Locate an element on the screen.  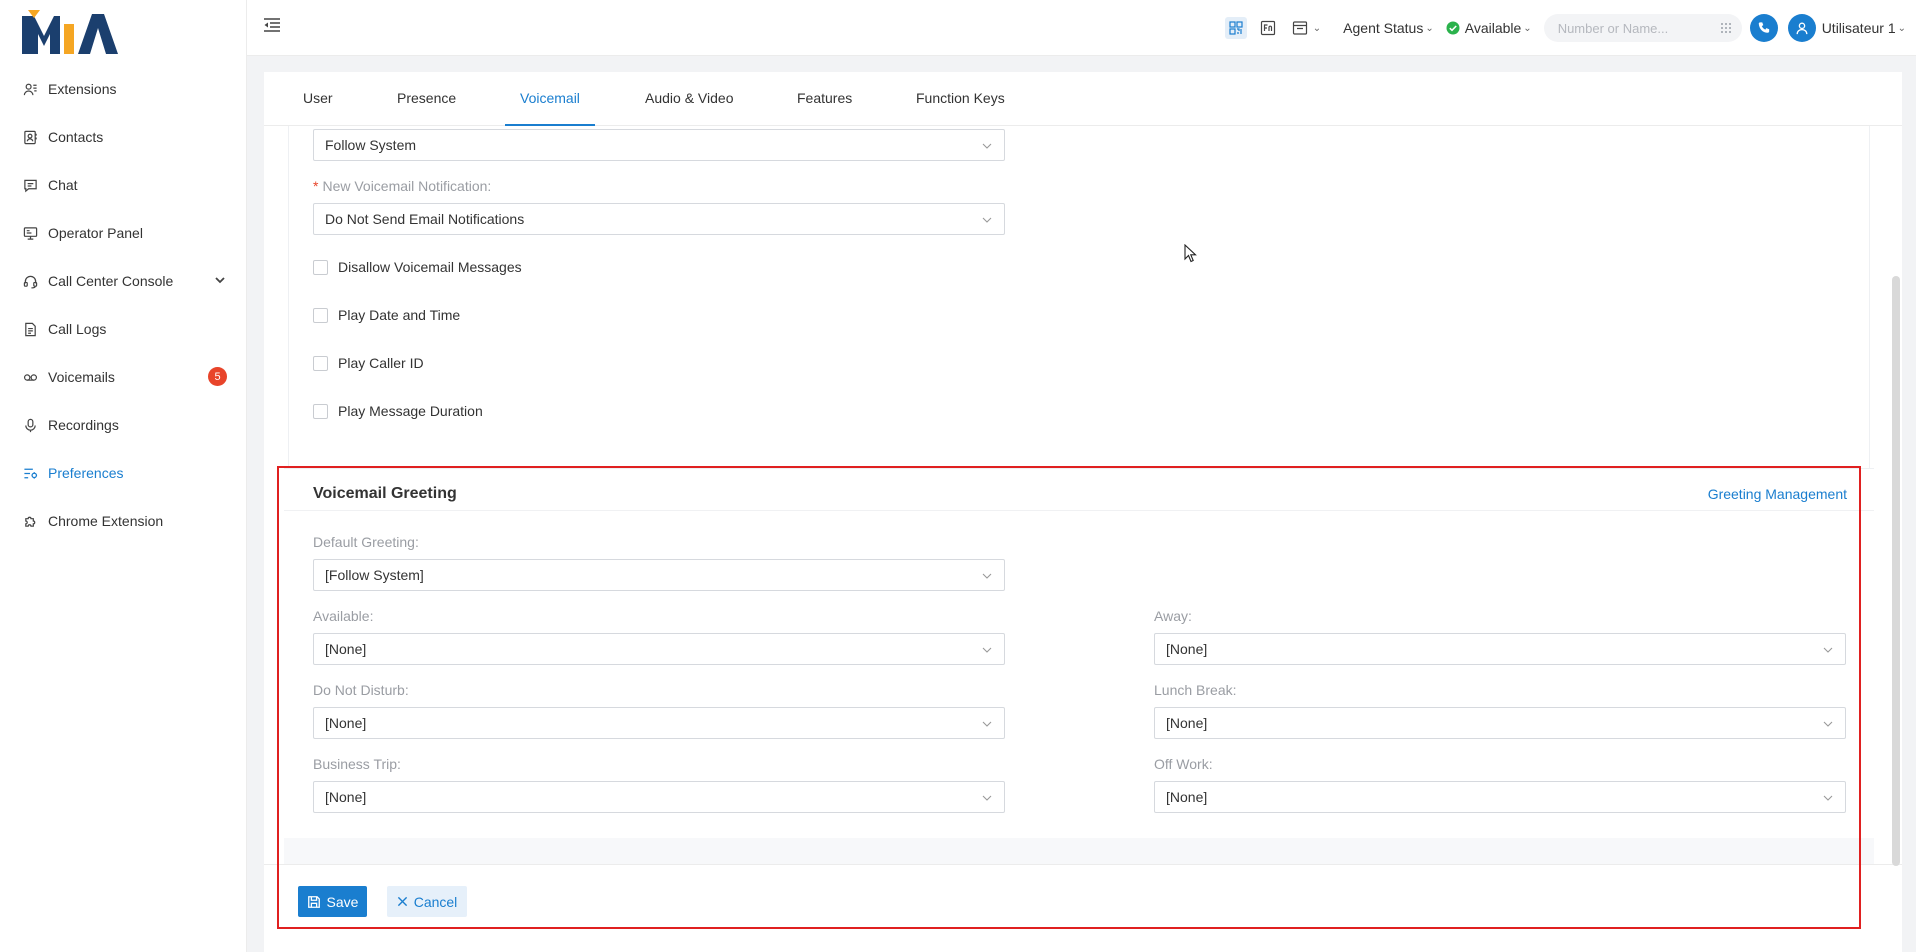
play-date-time-checkbox-row: Play Date and Time is located at coordinates (386, 315).